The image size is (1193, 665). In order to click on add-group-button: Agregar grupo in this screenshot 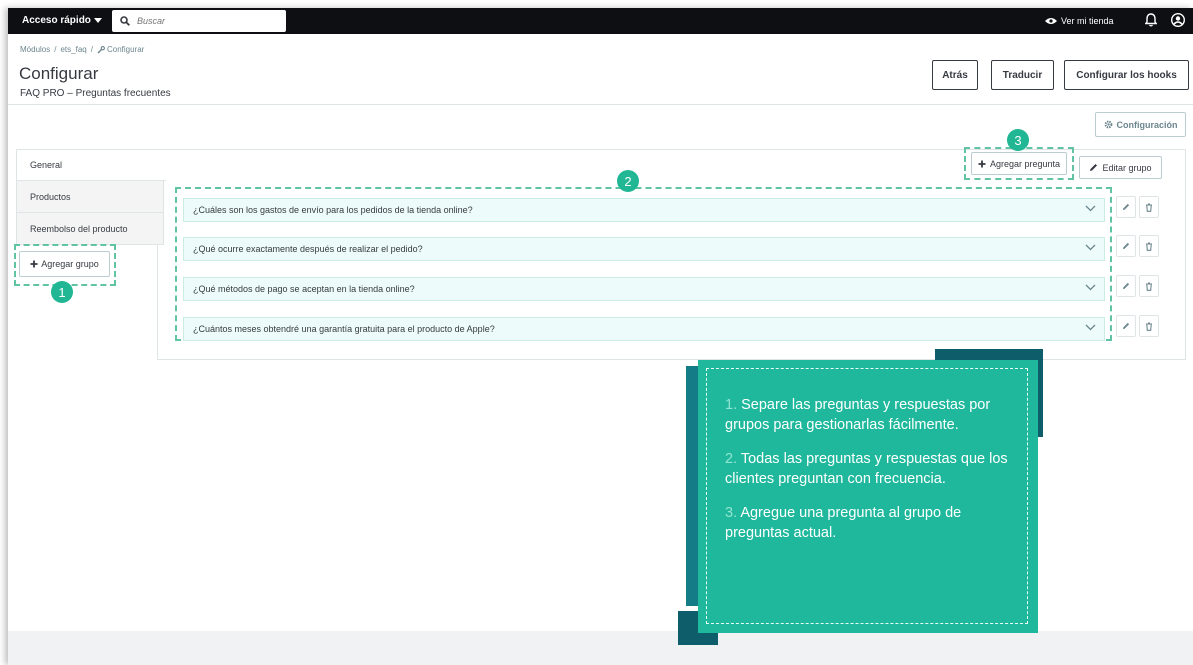, I will do `click(64, 264)`.